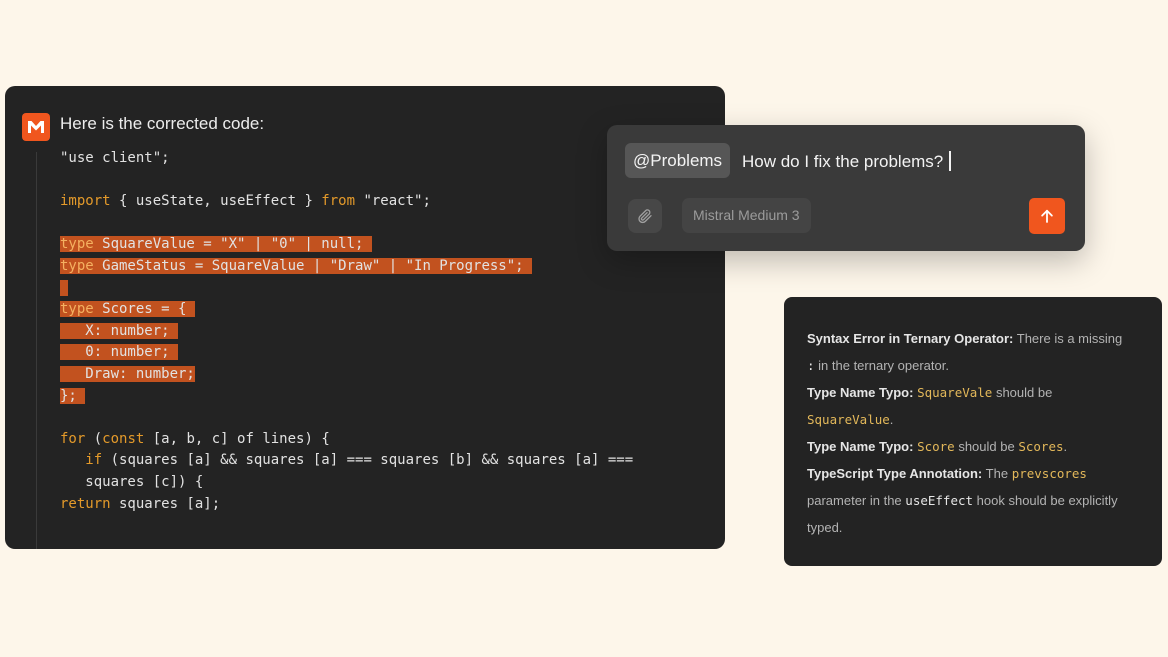 This screenshot has height=657, width=1168. Describe the element at coordinates (895, 473) in the screenshot. I see `problem-title: TypeScript Type Annotation:` at that location.